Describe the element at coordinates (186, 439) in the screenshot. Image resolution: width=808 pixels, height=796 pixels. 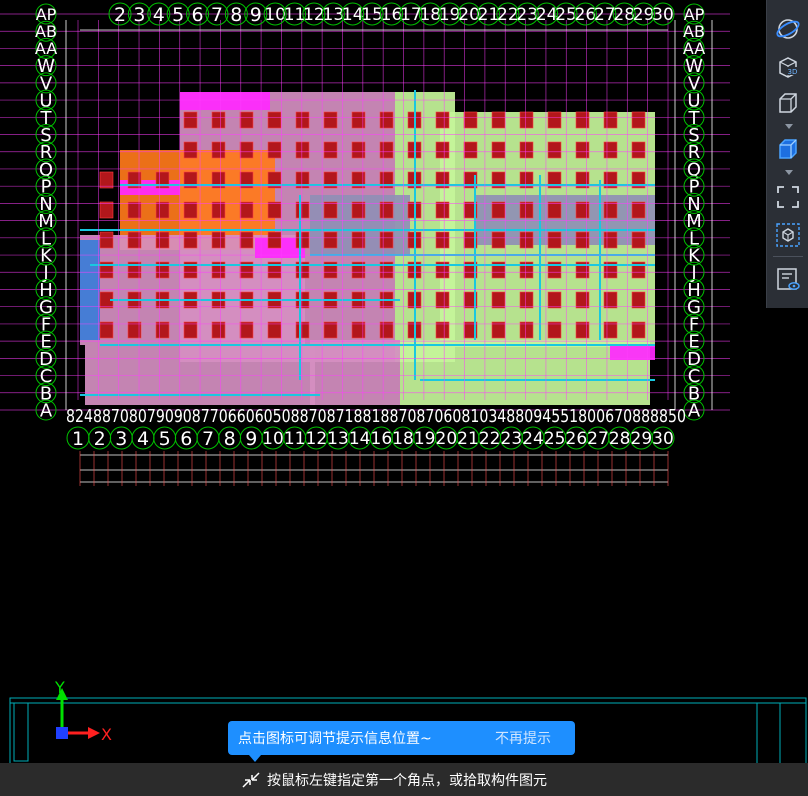
I see `grid-label: 6` at that location.